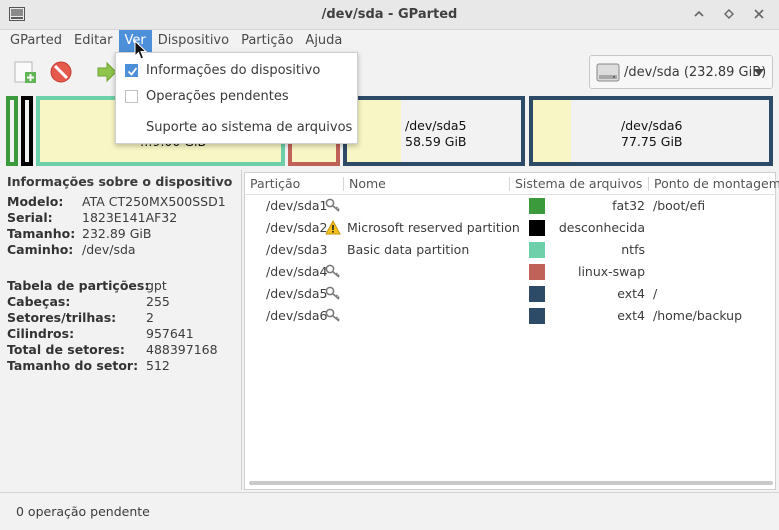 This screenshot has width=779, height=530. Describe the element at coordinates (17, 14) in the screenshot. I see `gparted-app-icon` at that location.